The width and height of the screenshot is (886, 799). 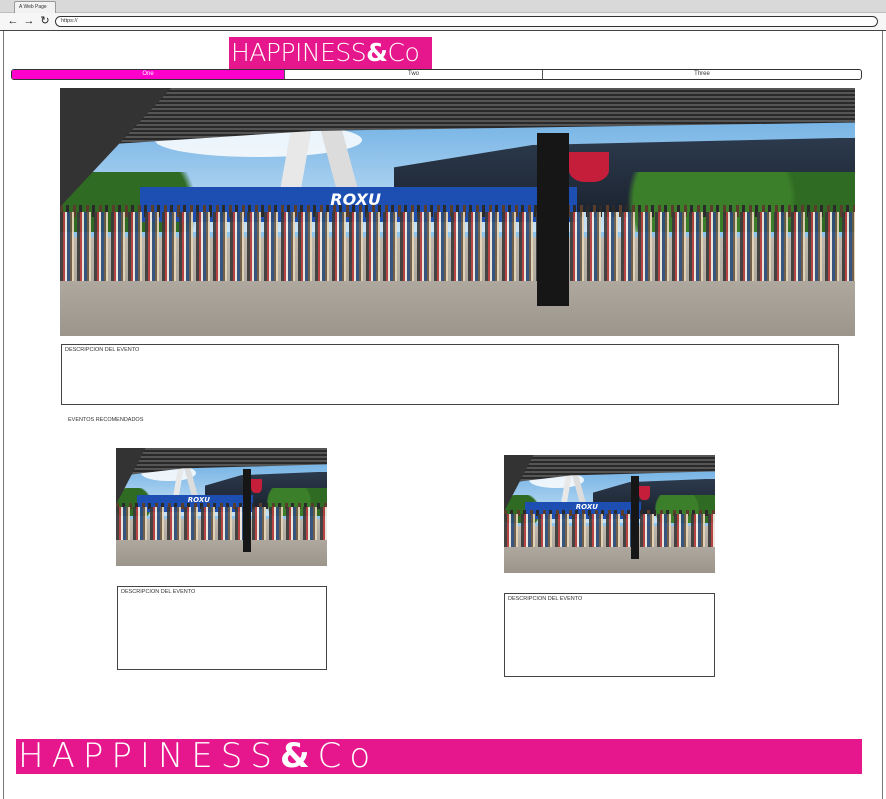 I want to click on recommended-description-label-1: DESCRIPCION DEL EVENTO, so click(x=158, y=592).